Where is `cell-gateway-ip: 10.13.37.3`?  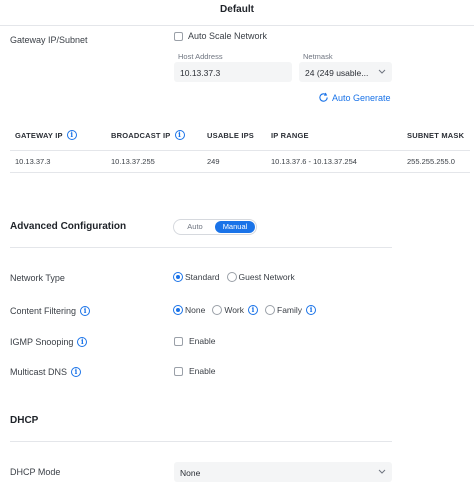 cell-gateway-ip: 10.13.37.3 is located at coordinates (33, 161).